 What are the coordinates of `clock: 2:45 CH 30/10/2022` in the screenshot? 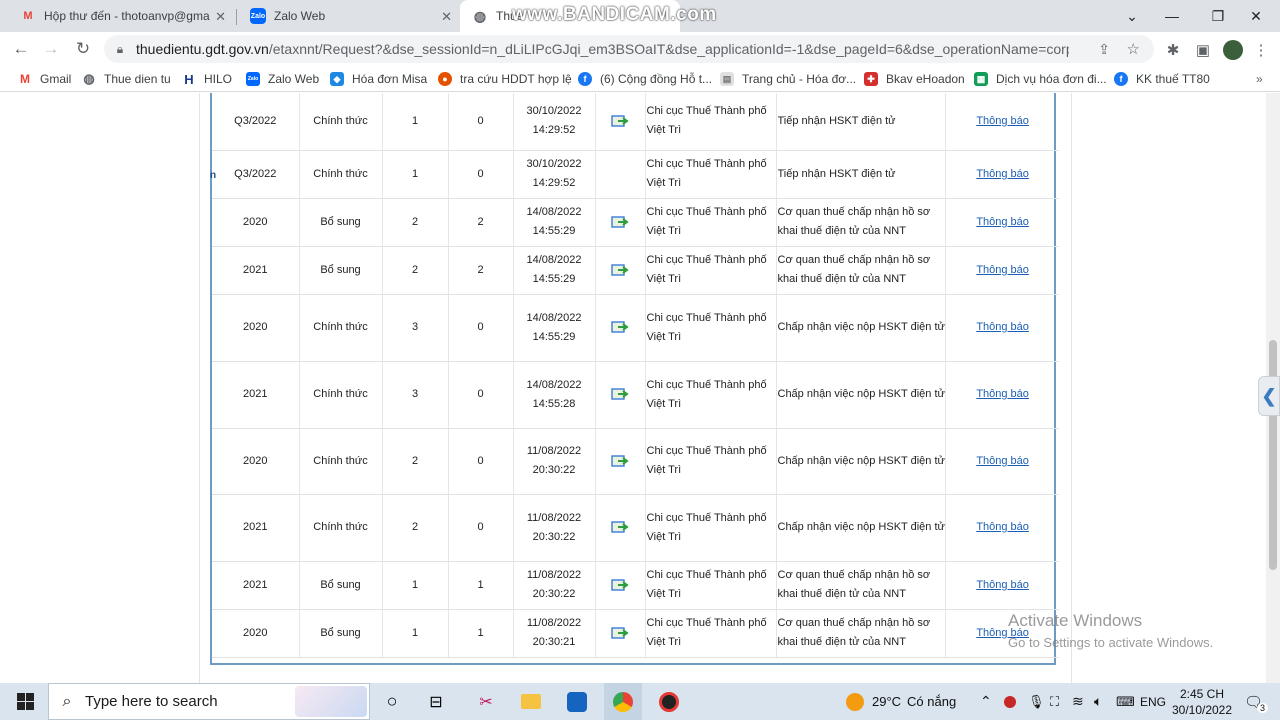 It's located at (1202, 701).